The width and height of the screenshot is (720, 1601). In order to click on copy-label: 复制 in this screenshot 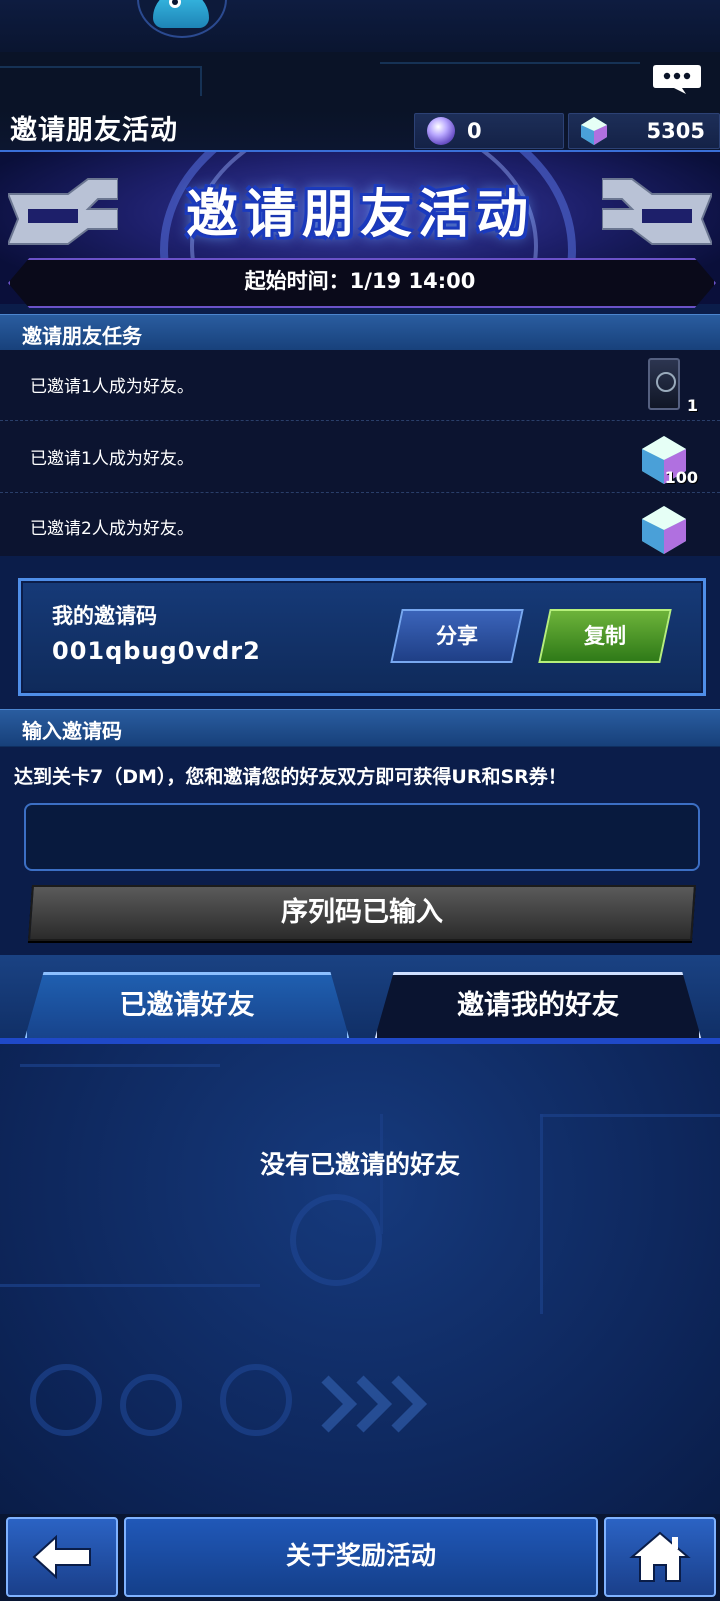, I will do `click(605, 636)`.